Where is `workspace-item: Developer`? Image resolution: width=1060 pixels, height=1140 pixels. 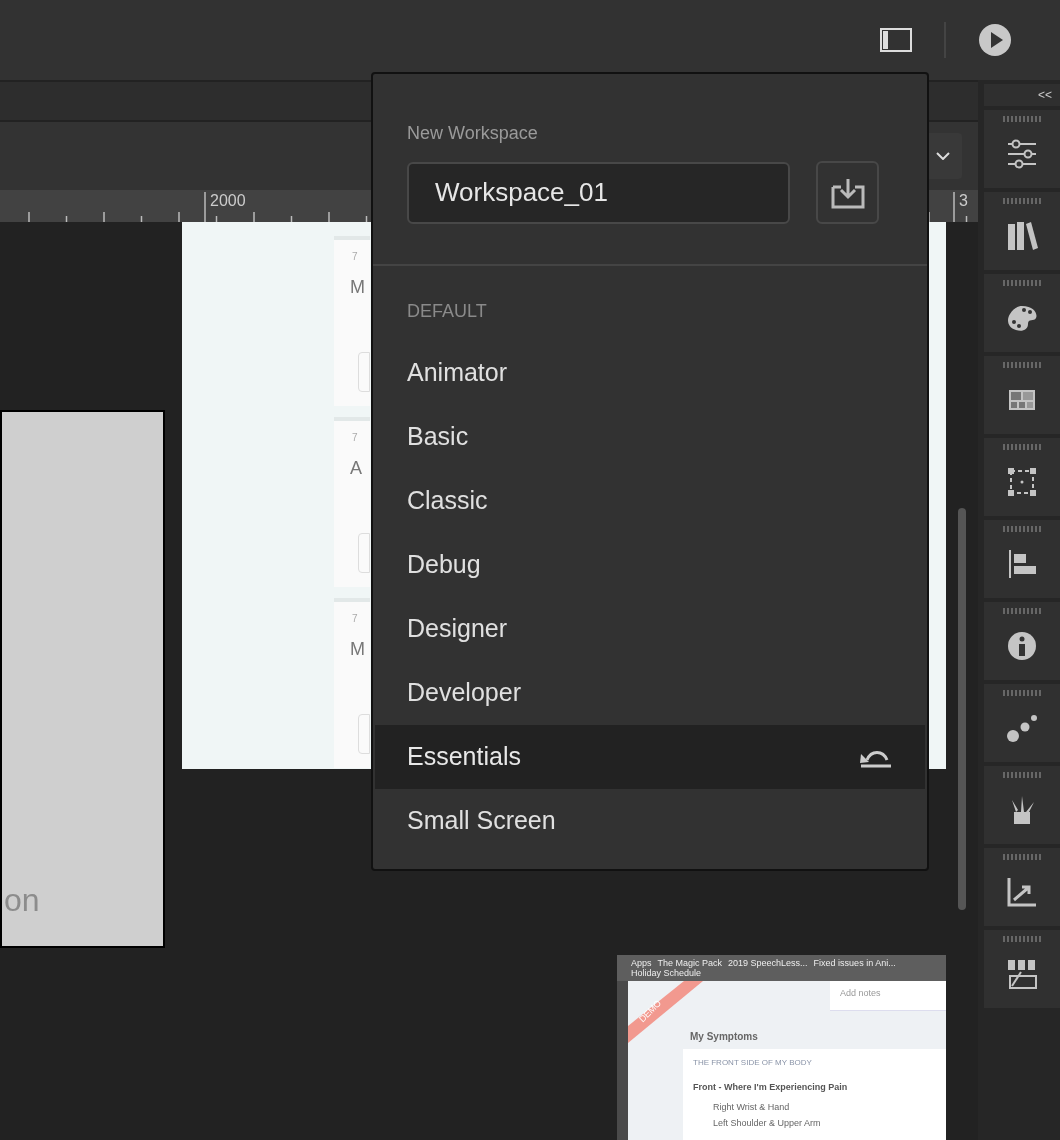
workspace-item: Developer is located at coordinates (650, 693).